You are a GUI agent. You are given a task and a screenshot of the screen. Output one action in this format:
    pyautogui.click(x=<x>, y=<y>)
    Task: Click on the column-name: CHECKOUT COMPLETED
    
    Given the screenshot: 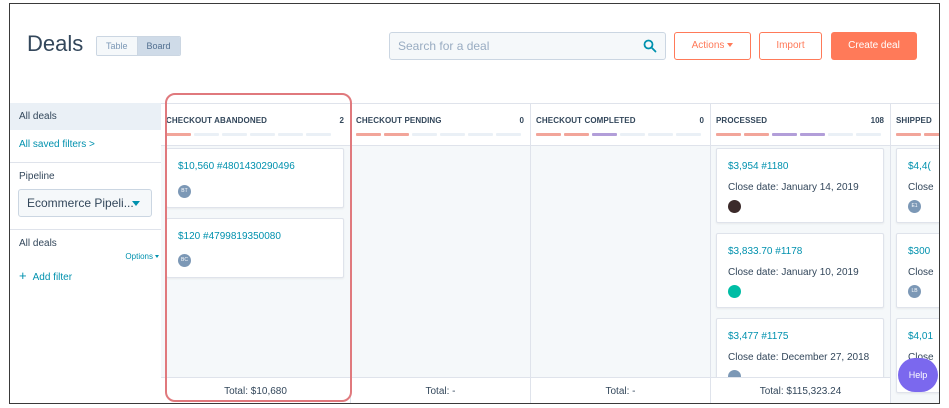 What is the action you would take?
    pyautogui.click(x=586, y=120)
    